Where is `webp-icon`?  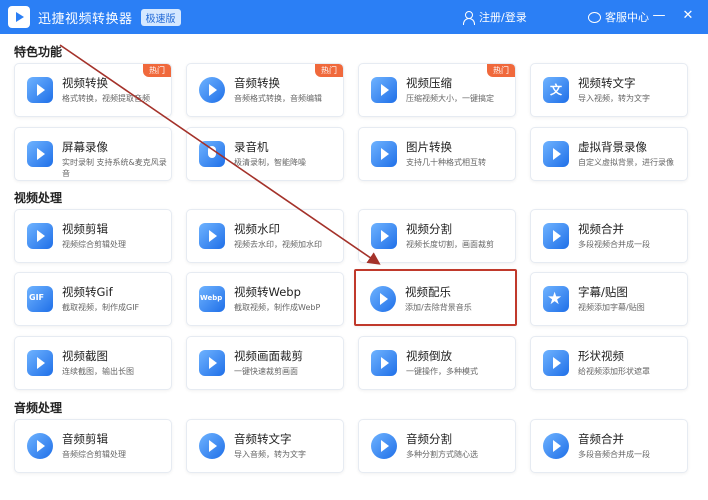
webp-icon is located at coordinates (212, 299).